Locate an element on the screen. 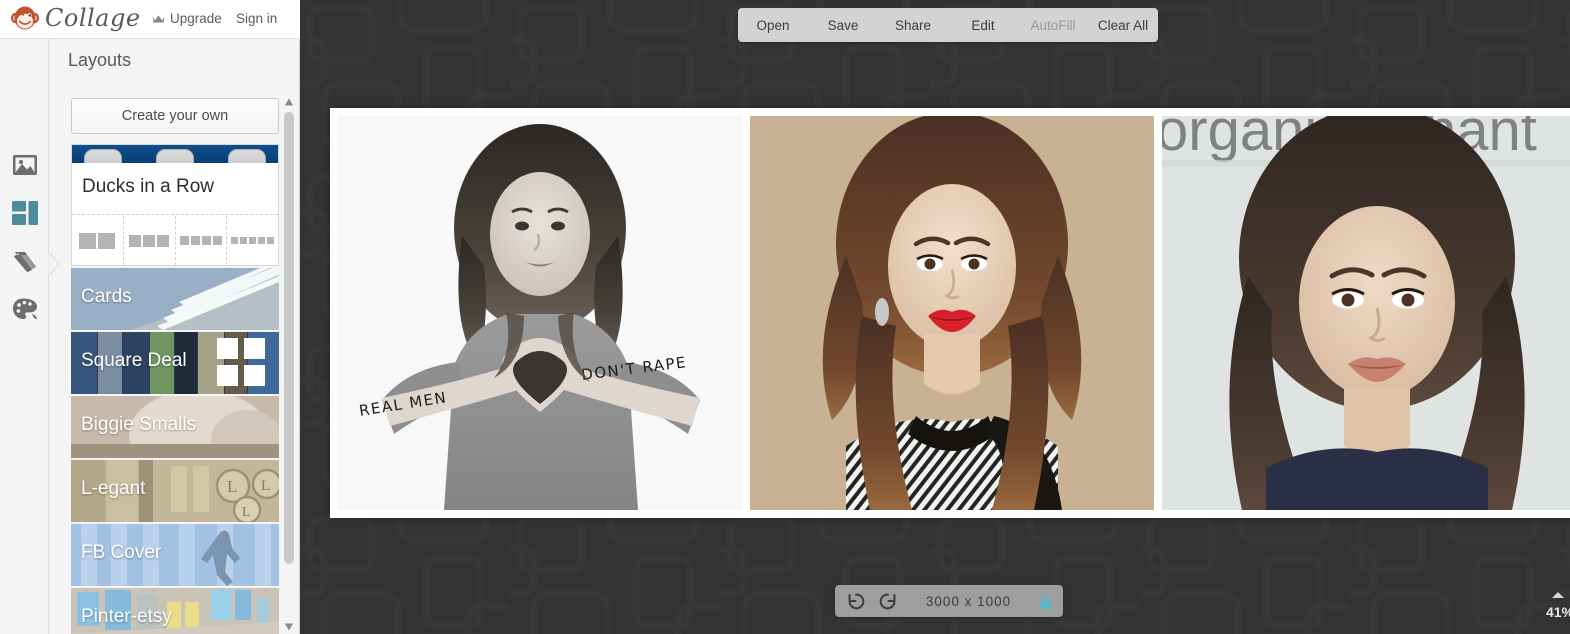 The image size is (1570, 634). image-icon is located at coordinates (24, 165).